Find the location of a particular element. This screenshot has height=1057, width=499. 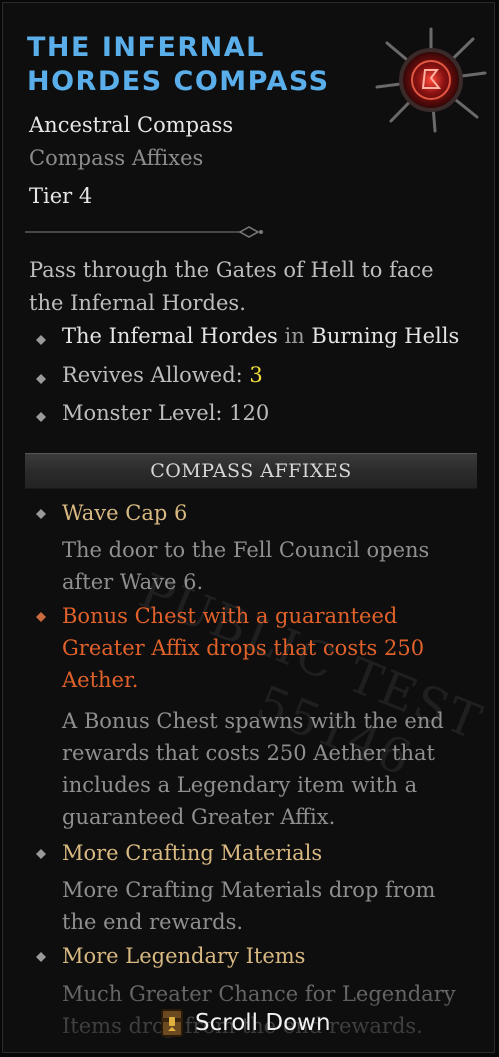

section-header-compass-affixes: Compass Affixes is located at coordinates (251, 471).